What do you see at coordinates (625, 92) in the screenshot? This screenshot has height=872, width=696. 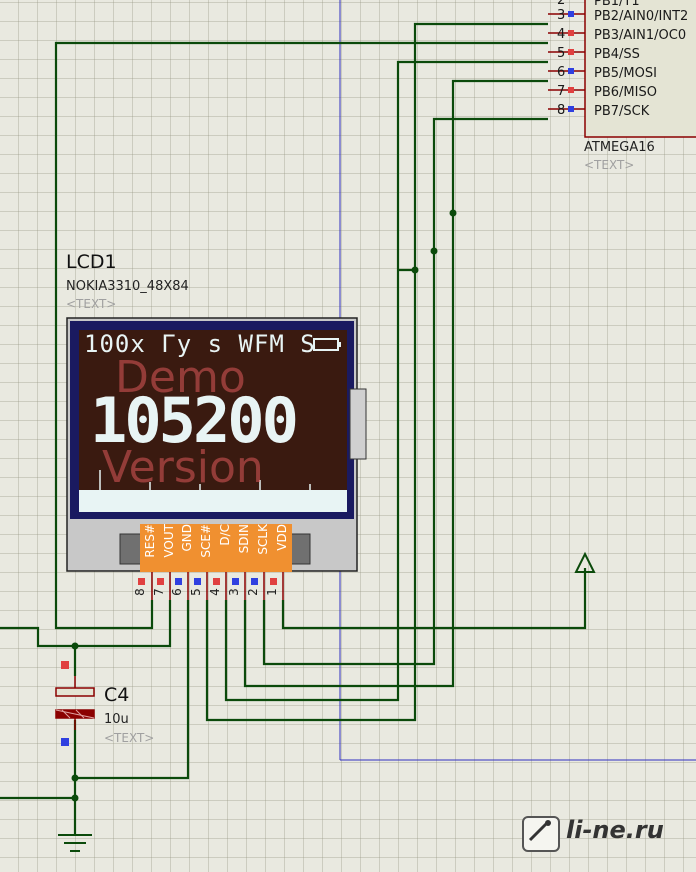 I see `mcu-pin-name-pb6: PB6/MISO` at bounding box center [625, 92].